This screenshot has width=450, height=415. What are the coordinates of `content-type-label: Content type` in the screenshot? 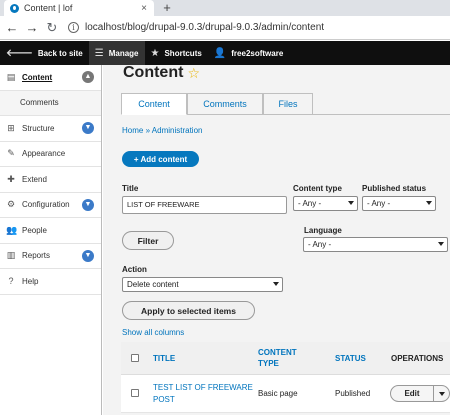 It's located at (317, 188).